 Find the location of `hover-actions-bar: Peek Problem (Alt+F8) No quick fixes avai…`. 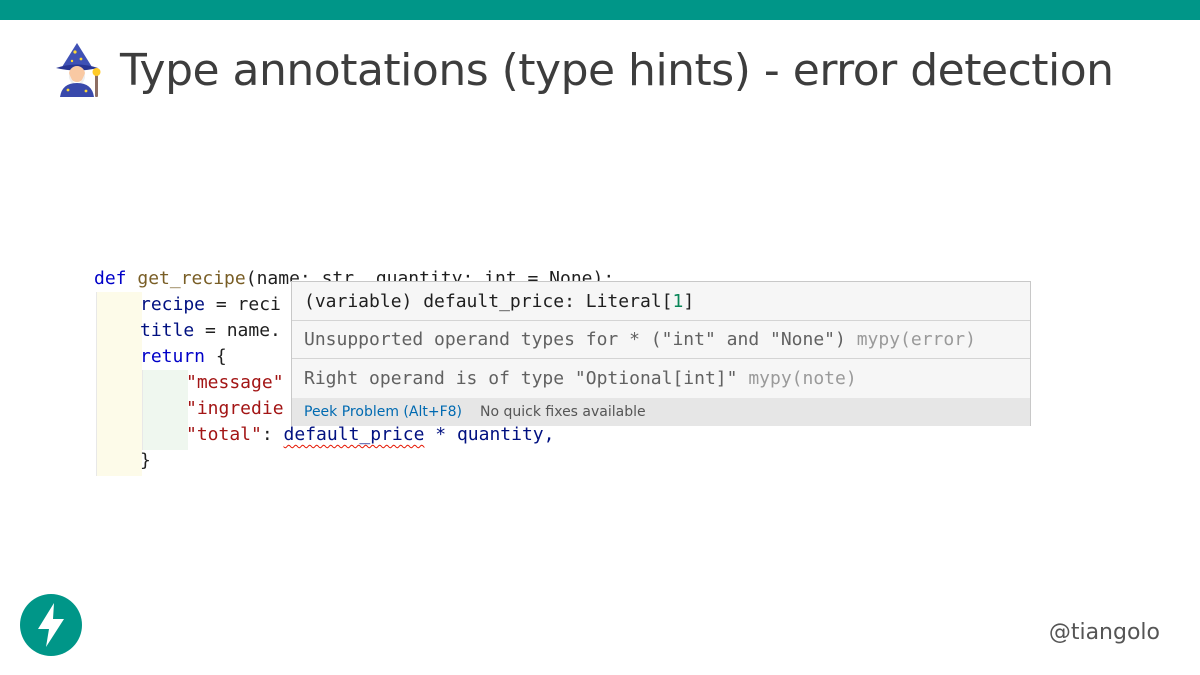

hover-actions-bar: Peek Problem (Alt+F8) No quick fixes avai… is located at coordinates (661, 412).